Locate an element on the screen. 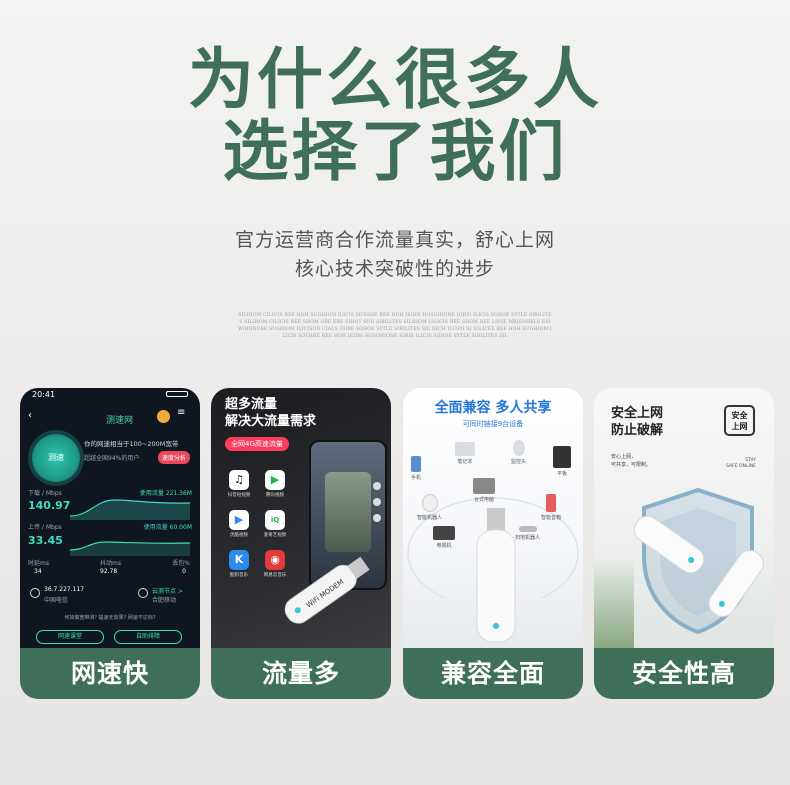  security-title: 安全上网 防止破解 is located at coordinates (637, 422).